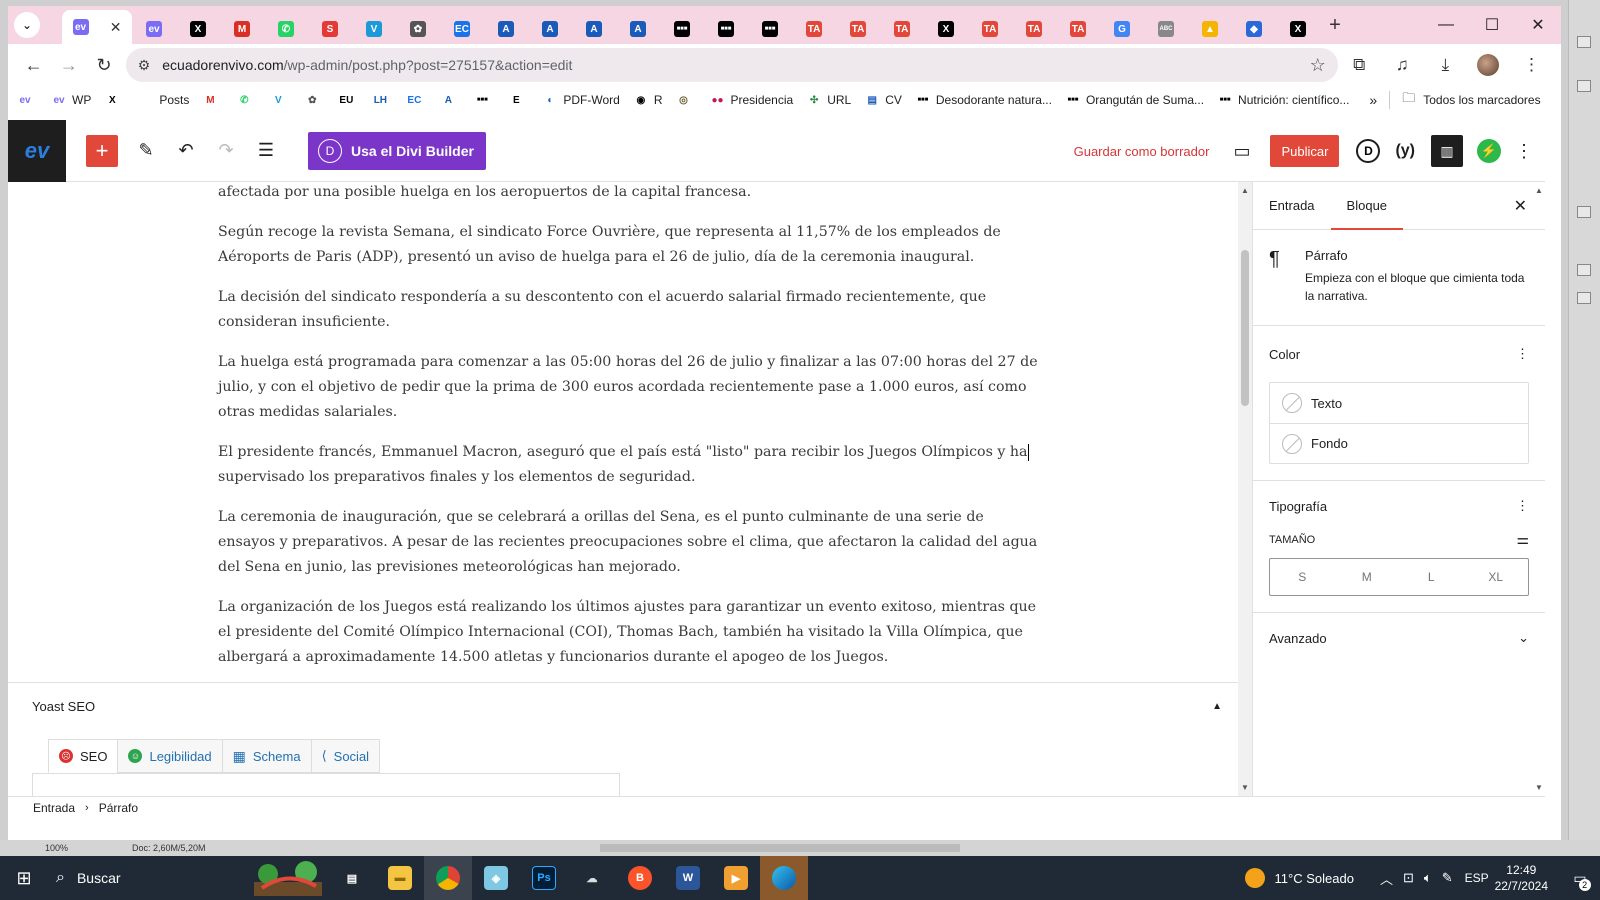 The image size is (1600, 900). I want to click on browser-tab: ✆, so click(286, 29).